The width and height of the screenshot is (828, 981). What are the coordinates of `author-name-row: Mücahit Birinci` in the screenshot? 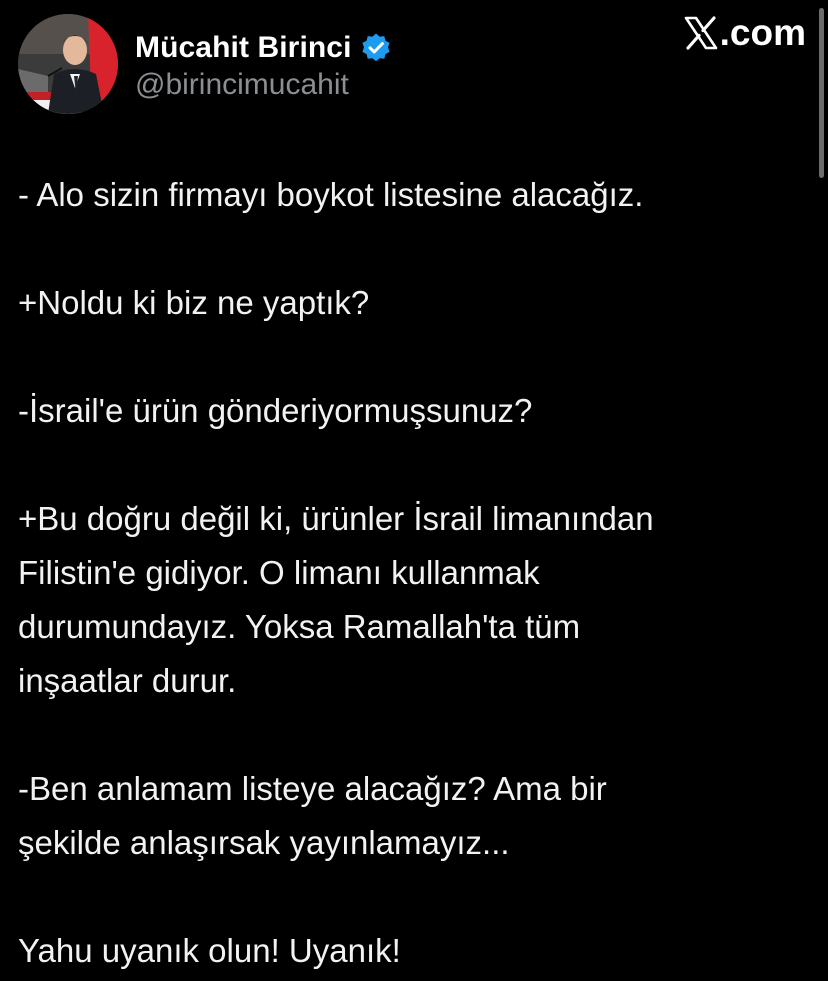 It's located at (263, 48).